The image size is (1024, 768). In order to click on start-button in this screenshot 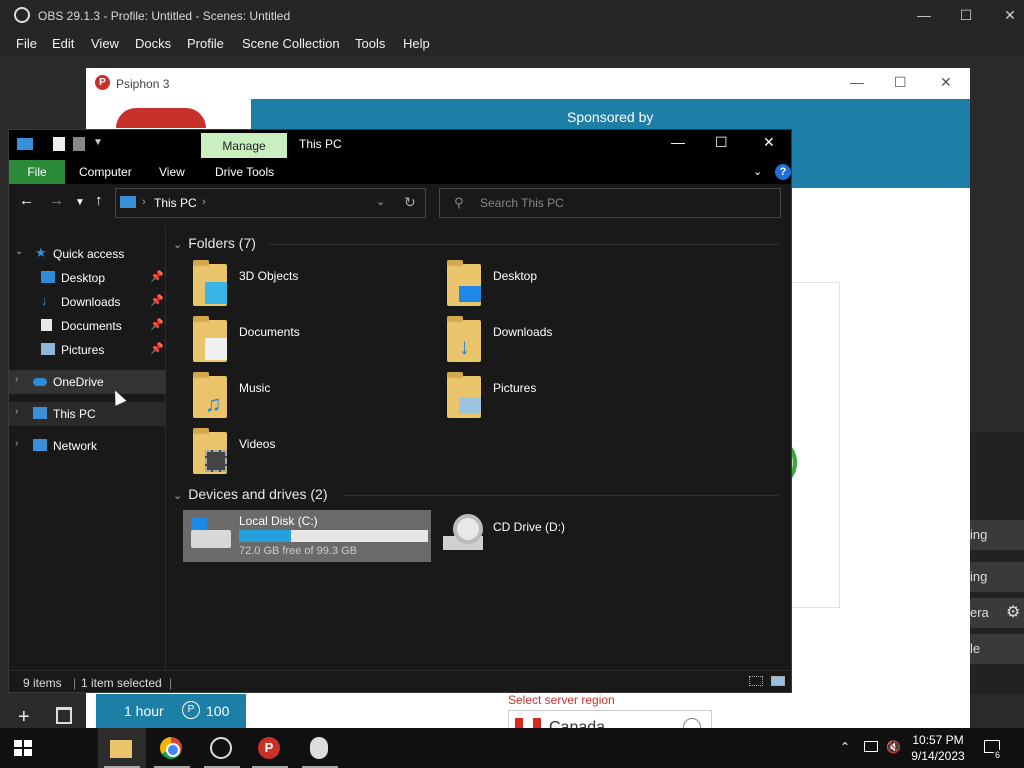, I will do `click(24, 748)`.